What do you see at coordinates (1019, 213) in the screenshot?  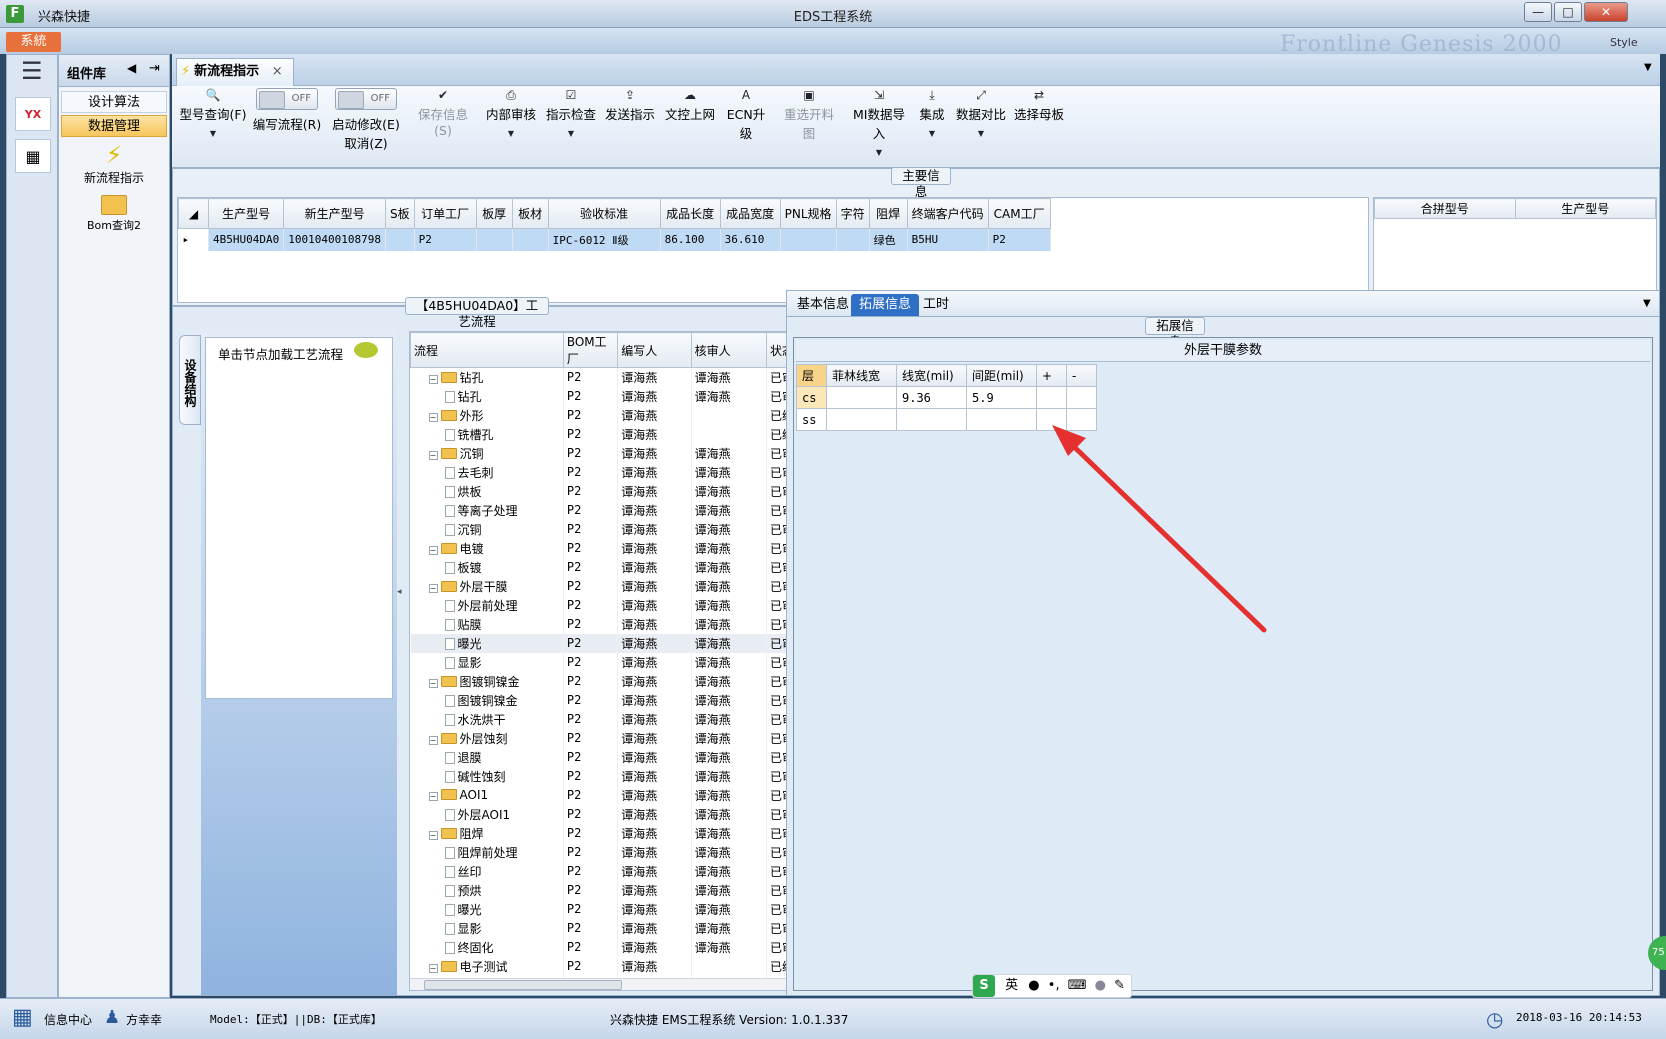 I see `column-header: CAM工厂` at bounding box center [1019, 213].